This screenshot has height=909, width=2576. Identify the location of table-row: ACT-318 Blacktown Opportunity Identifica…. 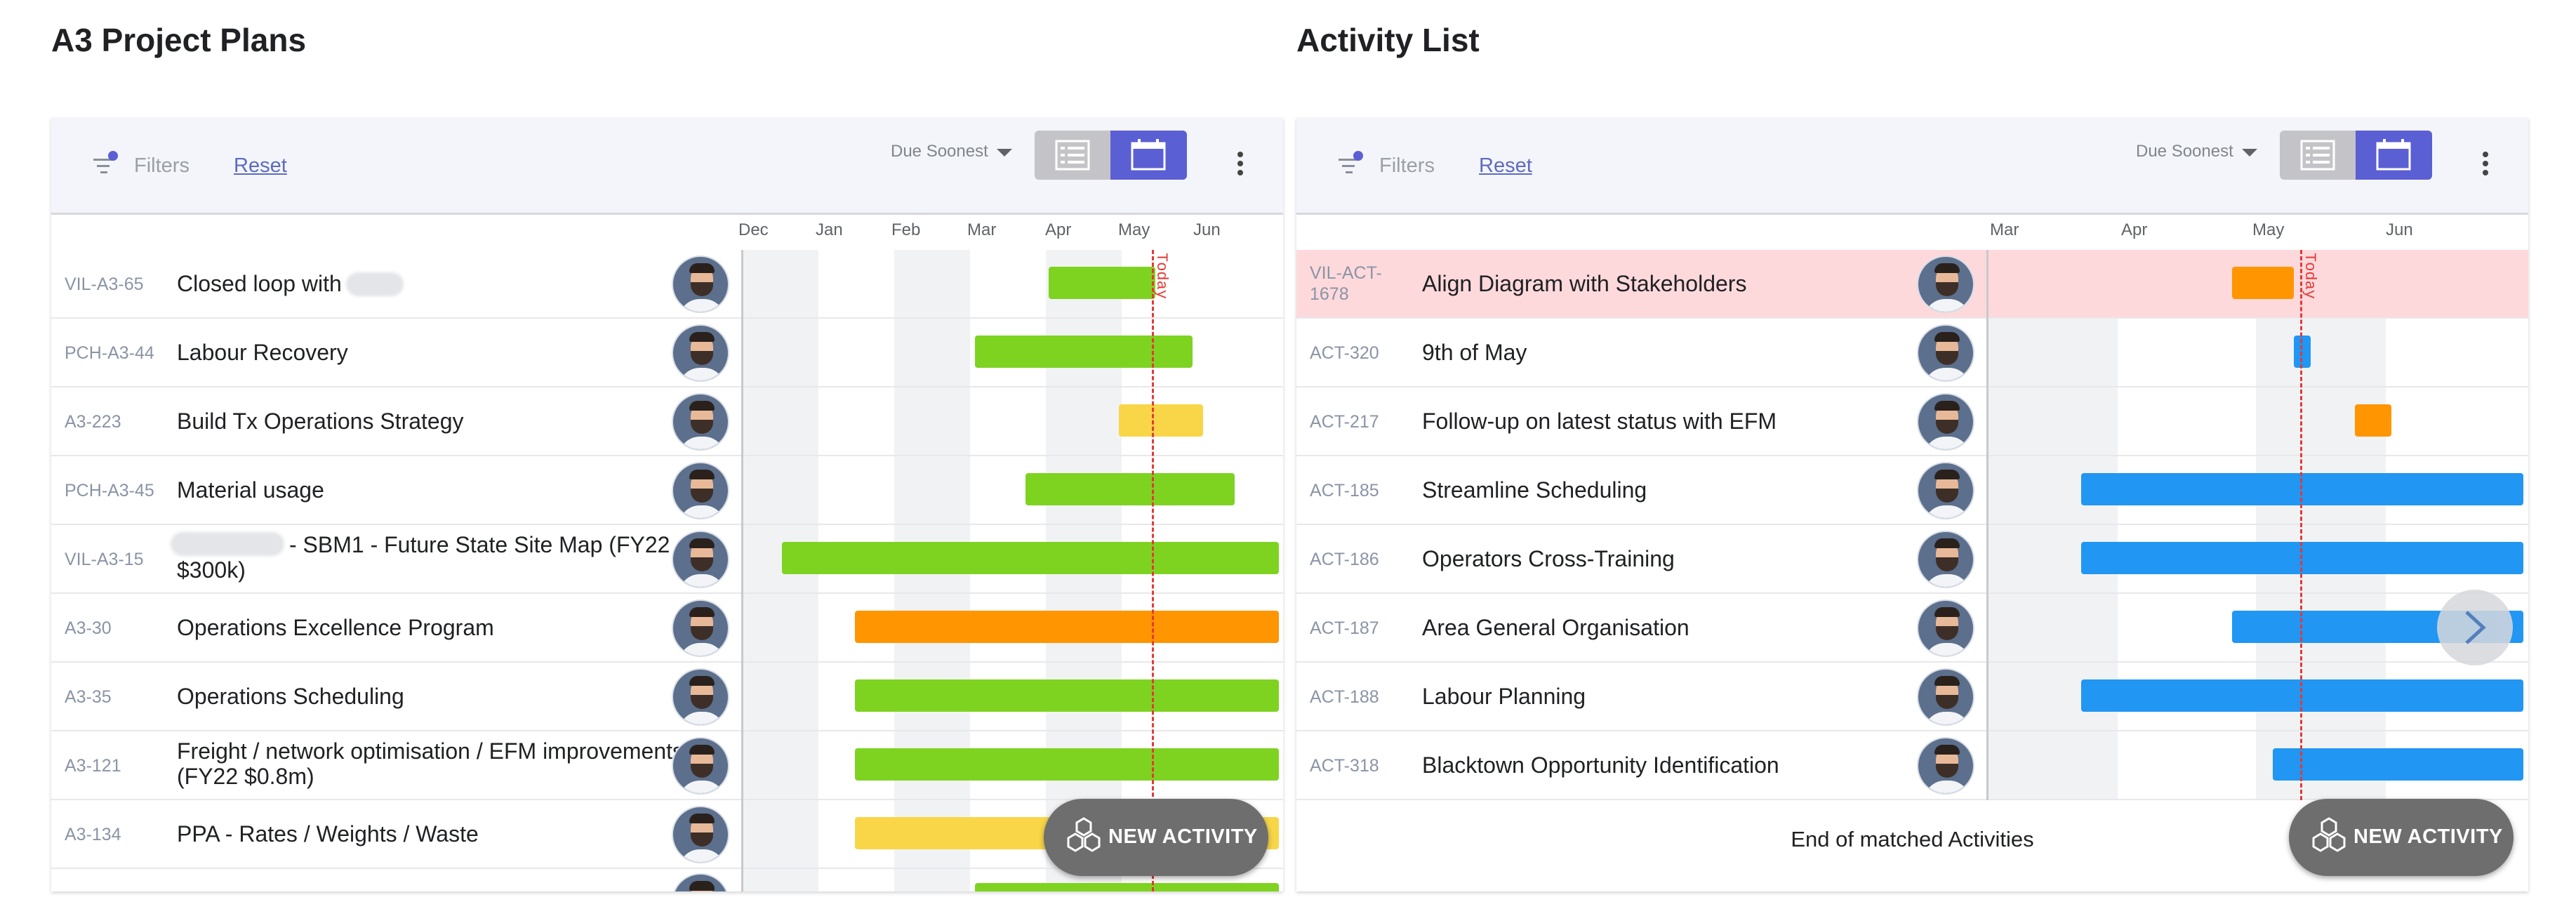
(1912, 765).